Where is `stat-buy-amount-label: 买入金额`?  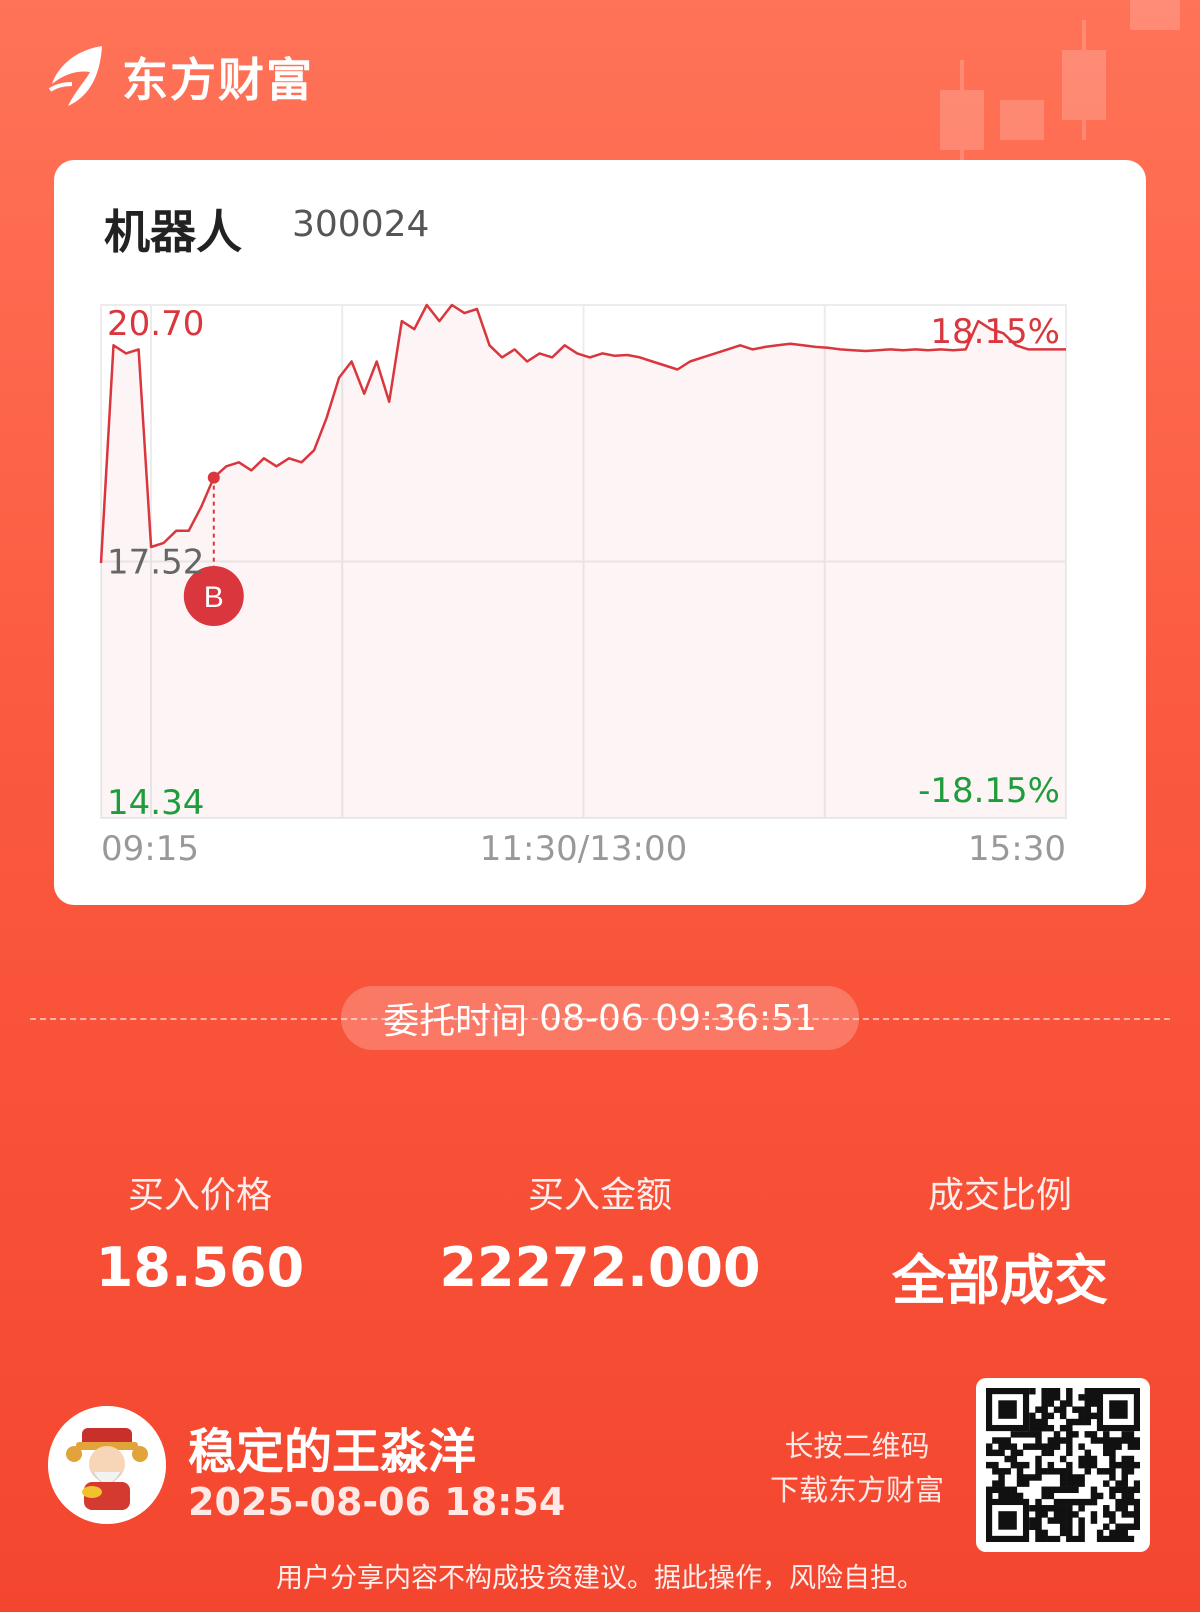 stat-buy-amount-label: 买入金额 is located at coordinates (599, 1195).